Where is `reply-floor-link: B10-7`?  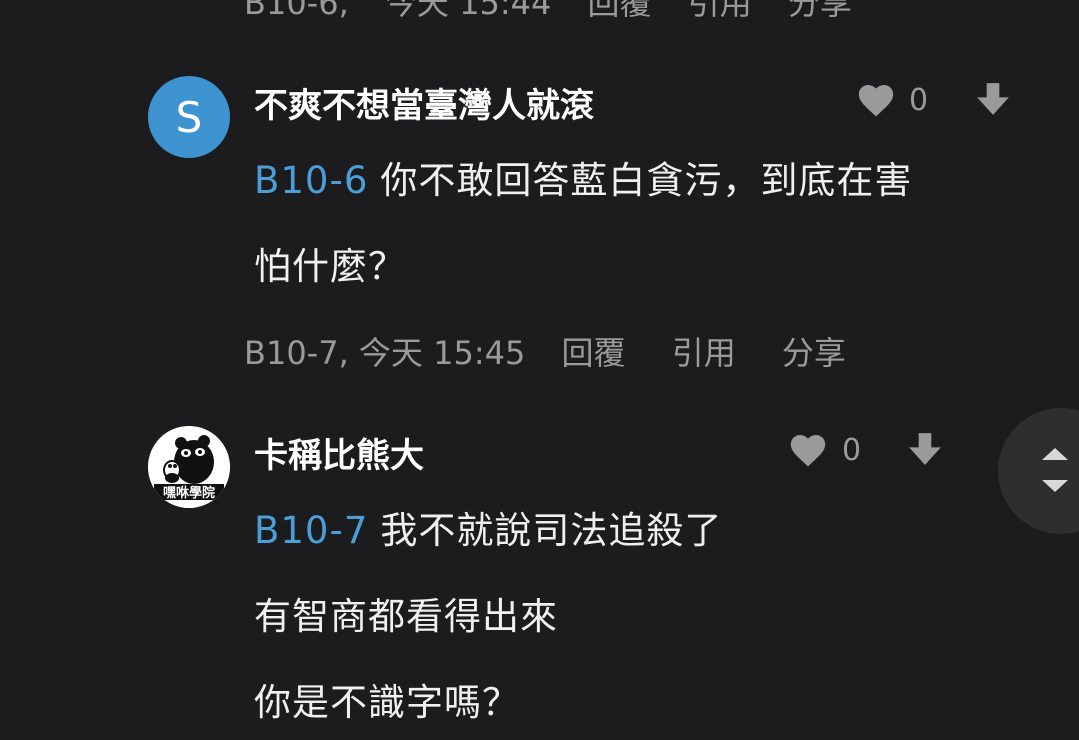
reply-floor-link: B10-7 is located at coordinates (311, 530).